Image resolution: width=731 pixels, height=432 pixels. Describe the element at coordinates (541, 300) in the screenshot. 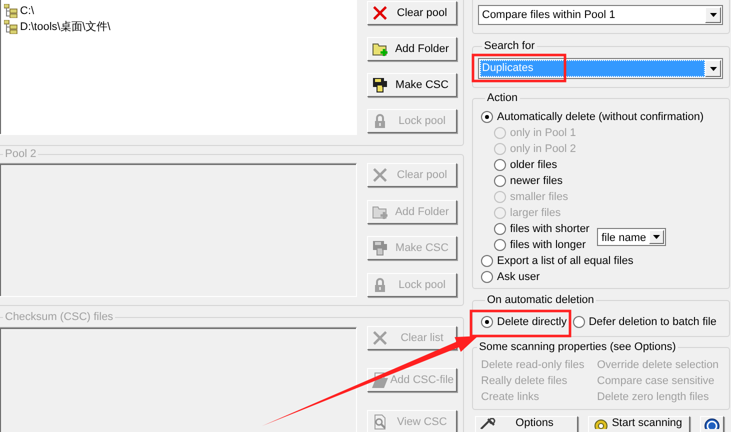

I see `group-title: On automatic deletion` at that location.